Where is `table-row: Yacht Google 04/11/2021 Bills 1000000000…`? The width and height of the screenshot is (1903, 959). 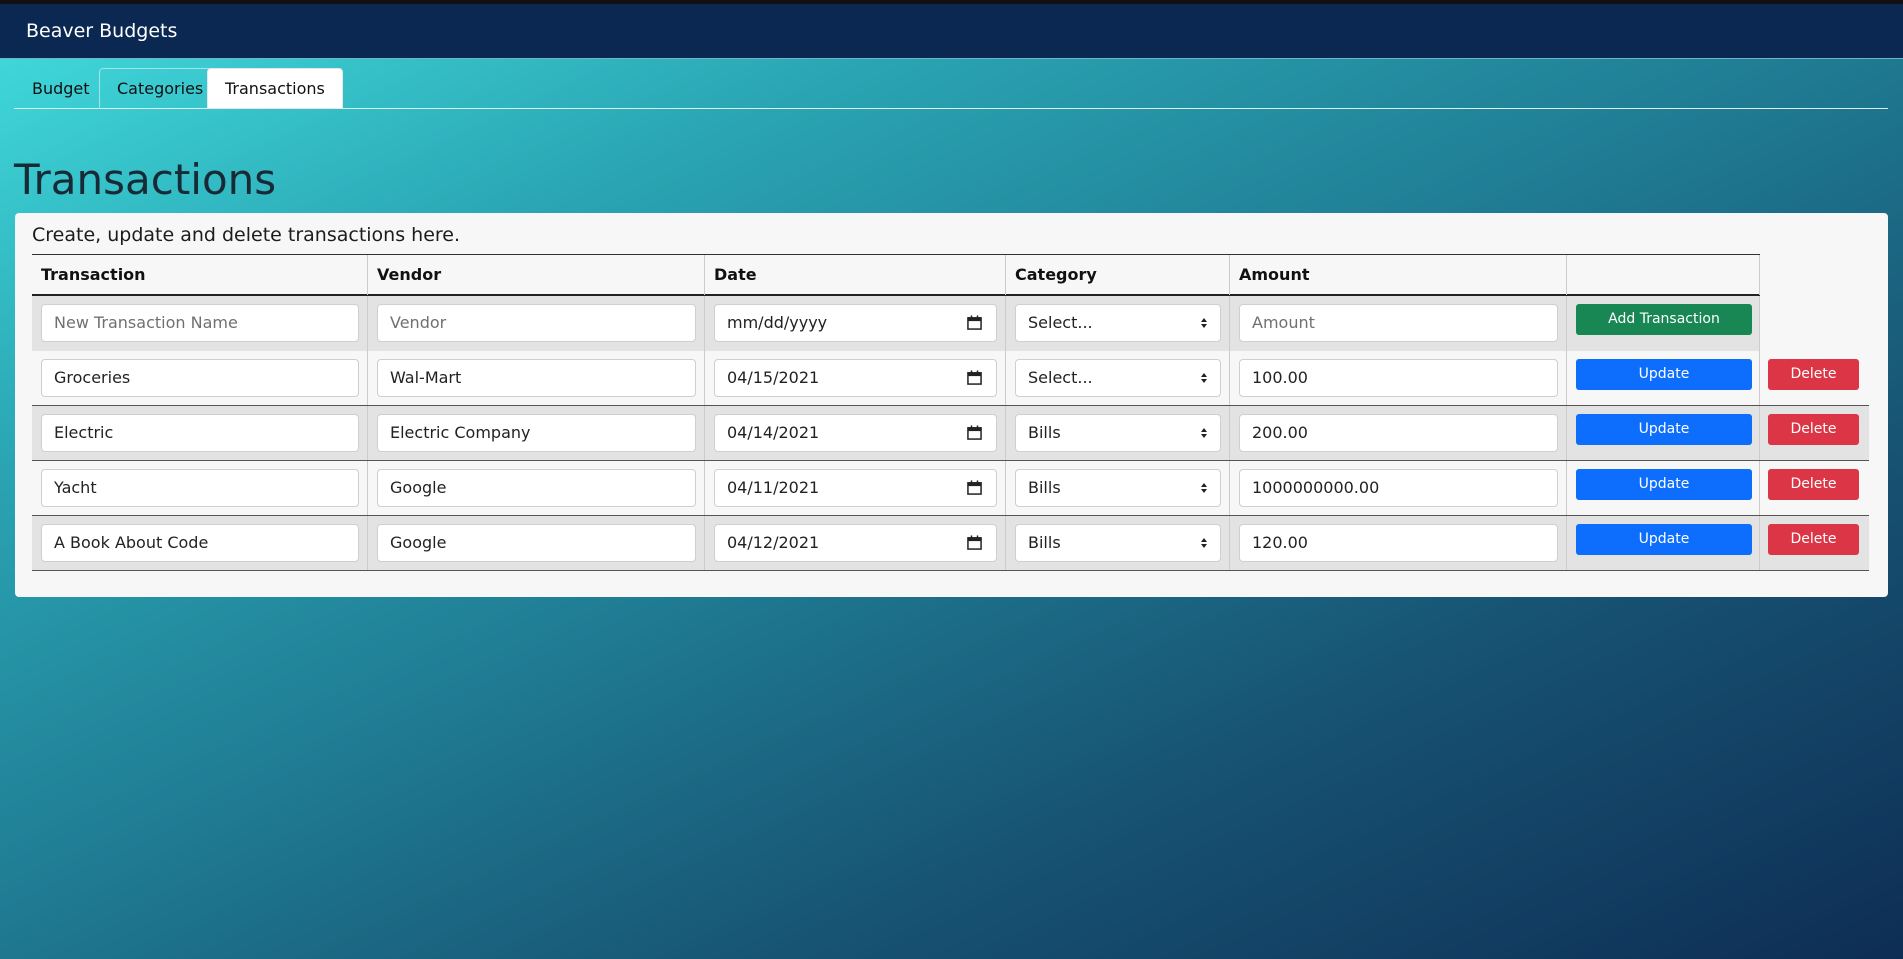
table-row: Yacht Google 04/11/2021 Bills 1000000000… is located at coordinates (950, 488).